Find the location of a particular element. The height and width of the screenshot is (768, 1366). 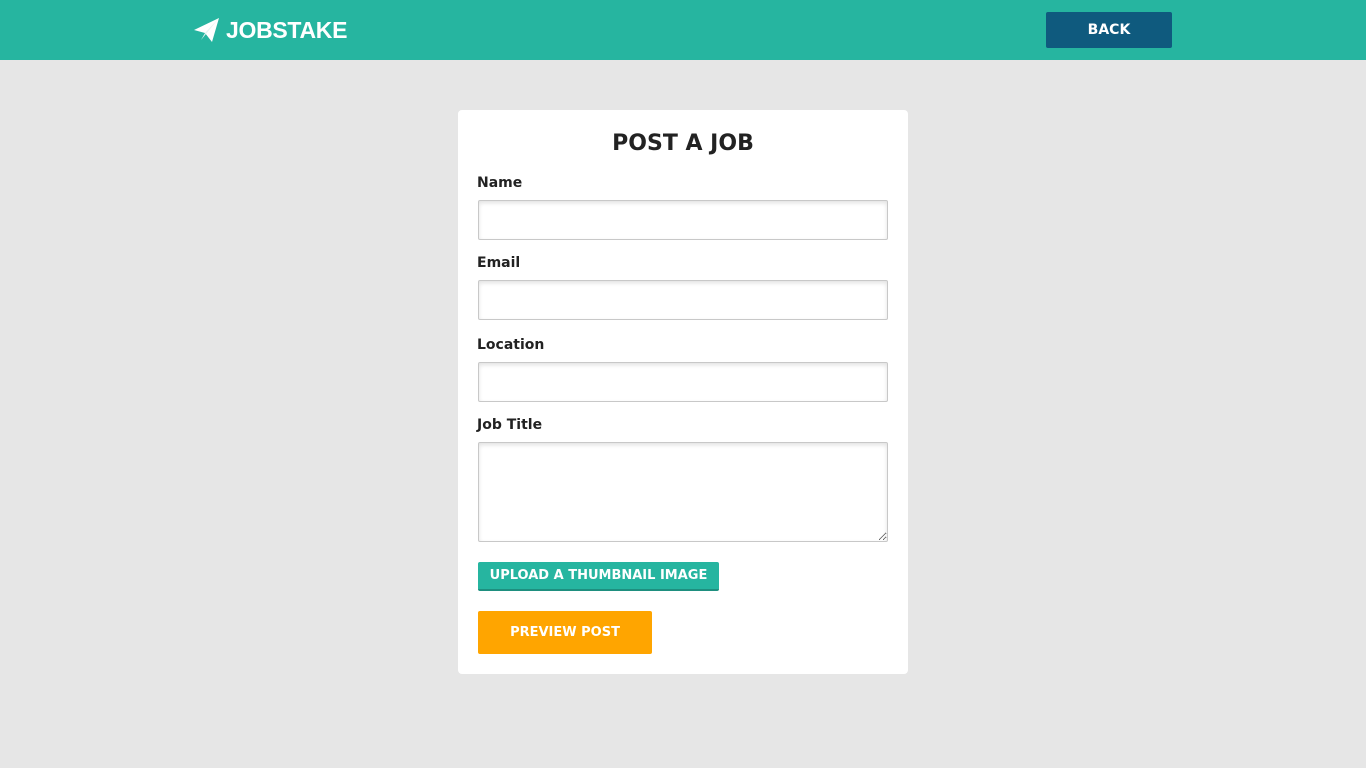

back-button: BACK is located at coordinates (1109, 30).